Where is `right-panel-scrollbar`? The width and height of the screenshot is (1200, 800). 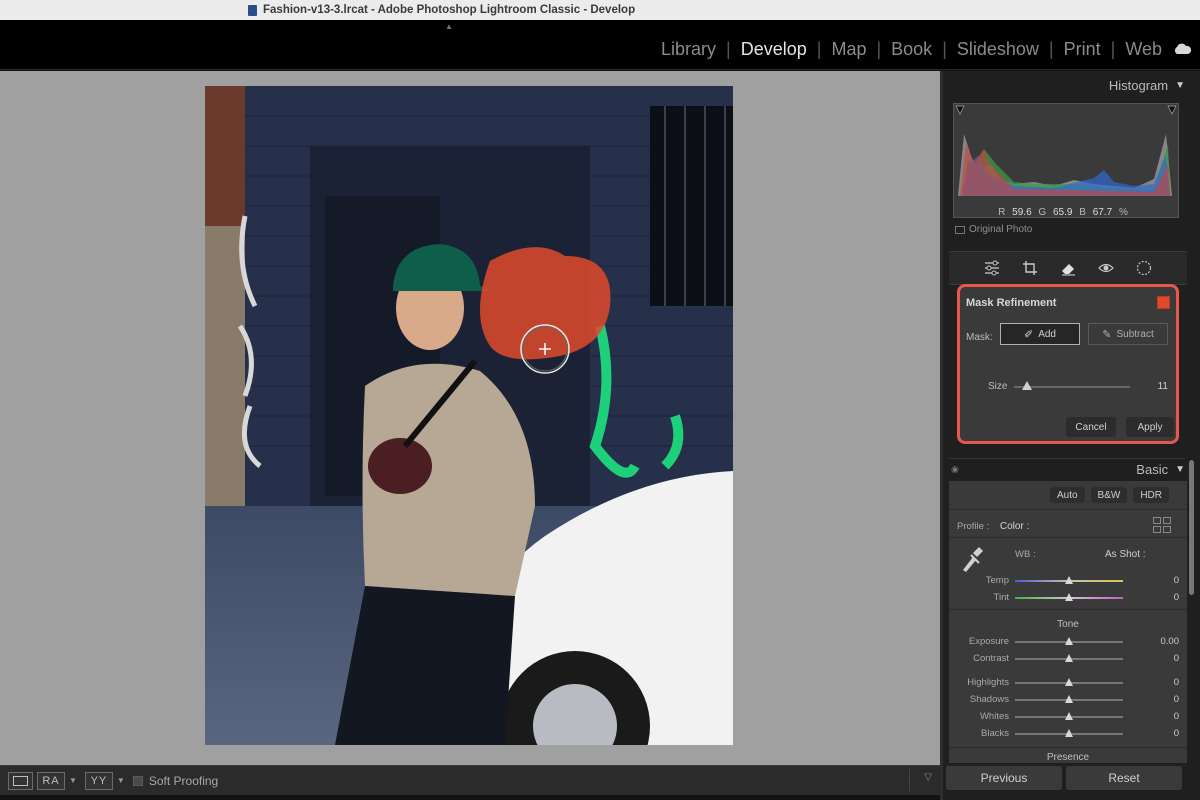 right-panel-scrollbar is located at coordinates (1191, 527).